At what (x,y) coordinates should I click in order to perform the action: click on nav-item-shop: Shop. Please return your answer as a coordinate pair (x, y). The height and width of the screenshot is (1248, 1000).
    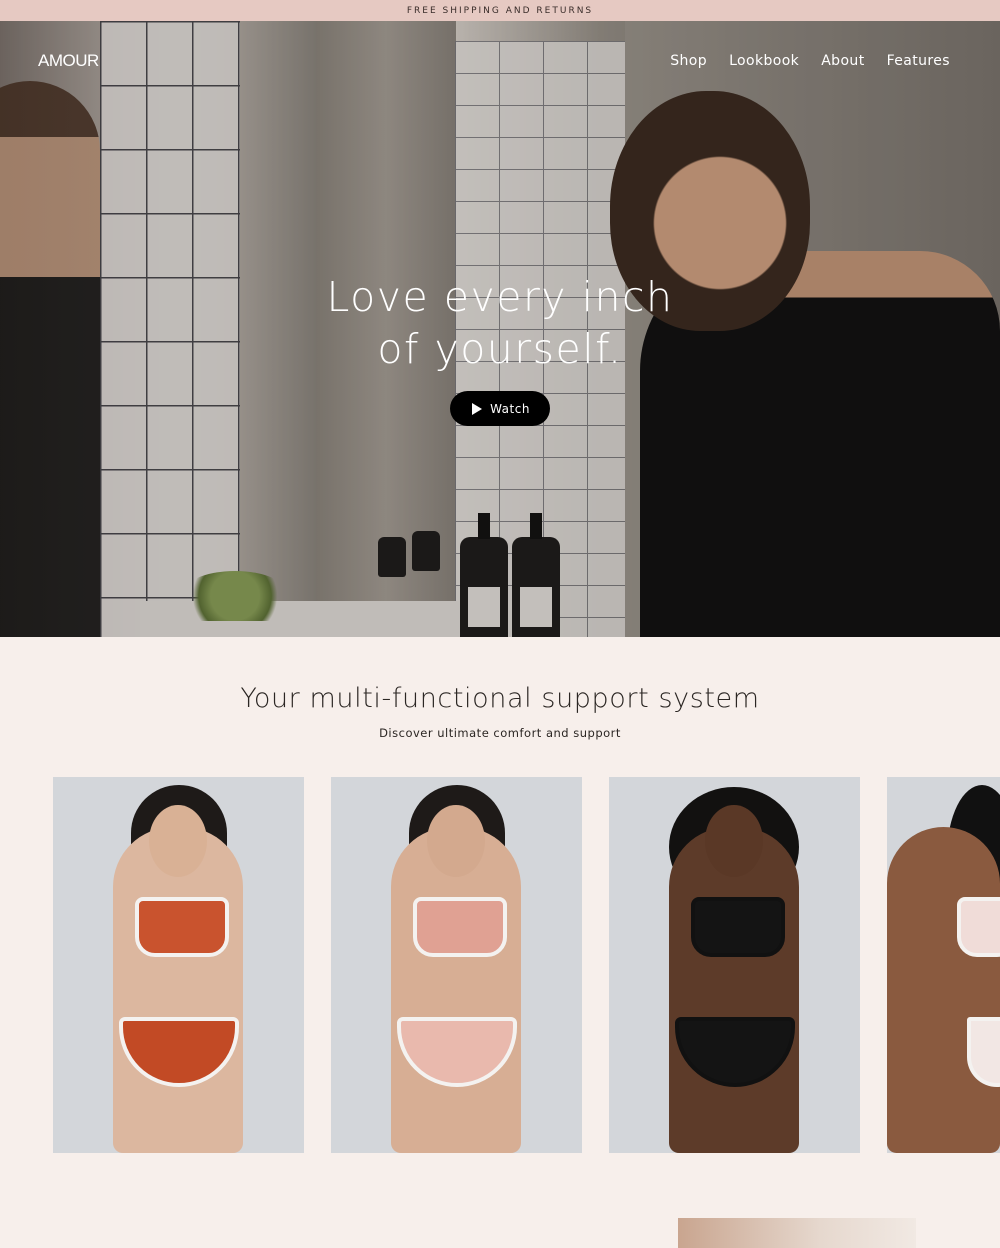
    Looking at the image, I should click on (688, 61).